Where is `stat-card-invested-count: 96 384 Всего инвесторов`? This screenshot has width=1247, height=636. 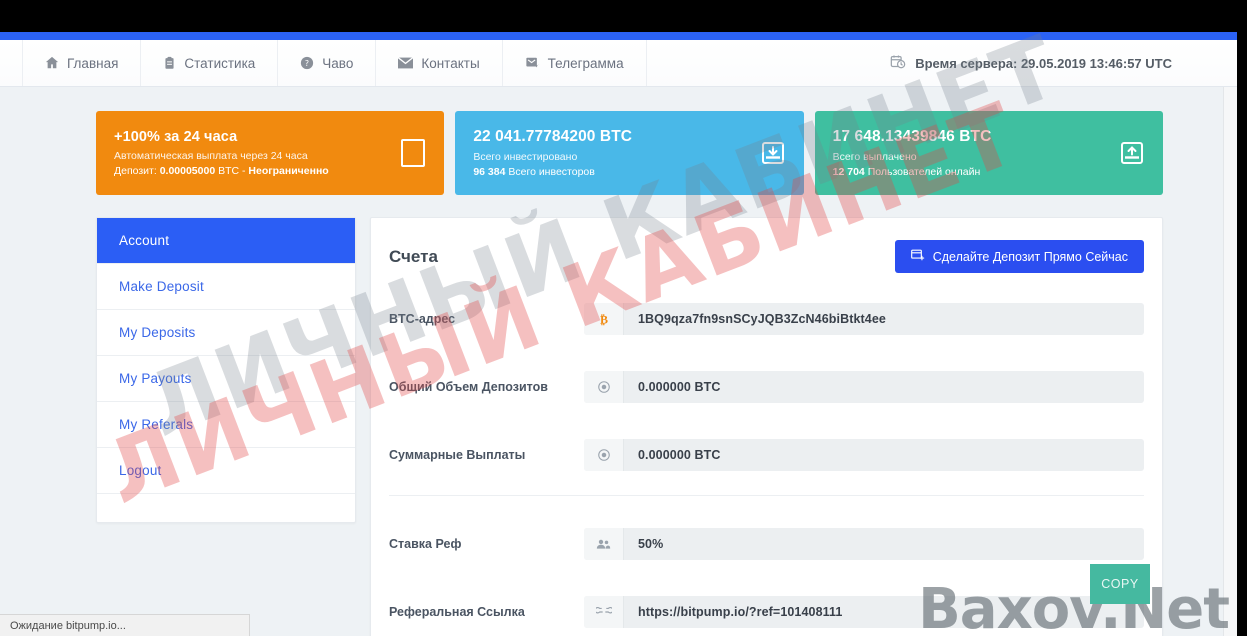 stat-card-invested-count: 96 384 Всего инвесторов is located at coordinates (616, 172).